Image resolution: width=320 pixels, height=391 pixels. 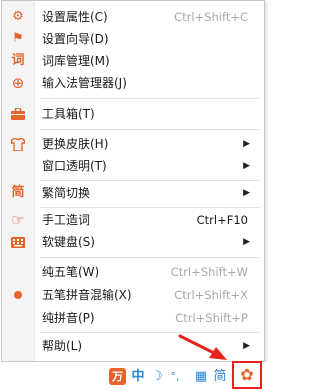 What do you see at coordinates (75, 144) in the screenshot?
I see `menu-item-label: 更换皮肤(H)` at bounding box center [75, 144].